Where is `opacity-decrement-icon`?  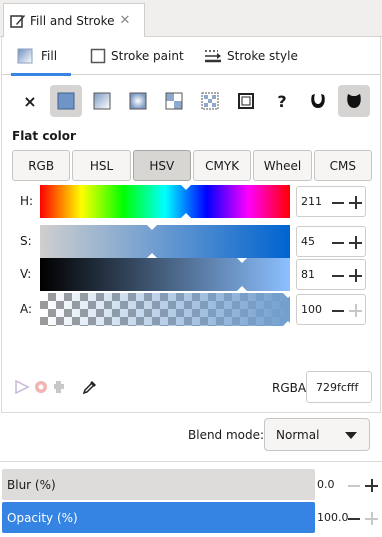
opacity-decrement-icon is located at coordinates (354, 519).